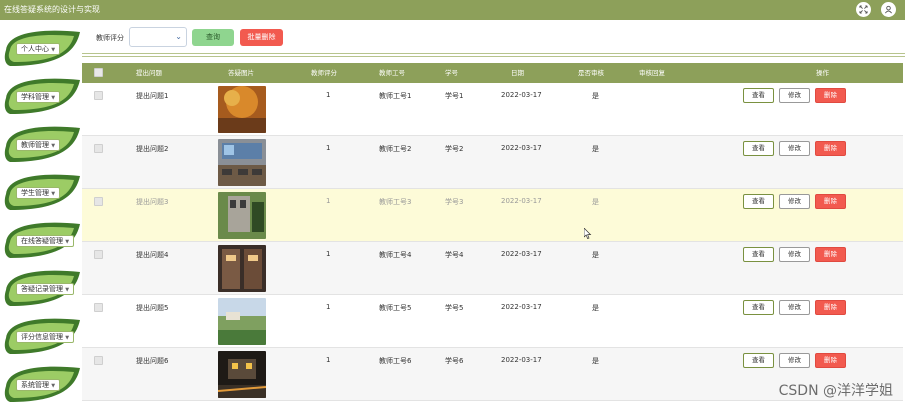  What do you see at coordinates (152, 361) in the screenshot?
I see `cell-question: 提出问题6` at bounding box center [152, 361].